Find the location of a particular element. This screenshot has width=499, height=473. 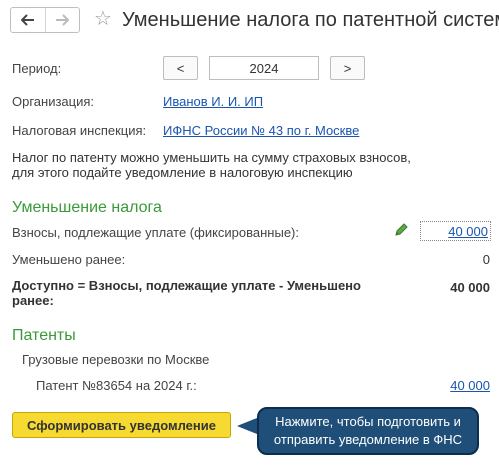

patent-item-label: Патент №83654 на 2024 г.: is located at coordinates (116, 385).